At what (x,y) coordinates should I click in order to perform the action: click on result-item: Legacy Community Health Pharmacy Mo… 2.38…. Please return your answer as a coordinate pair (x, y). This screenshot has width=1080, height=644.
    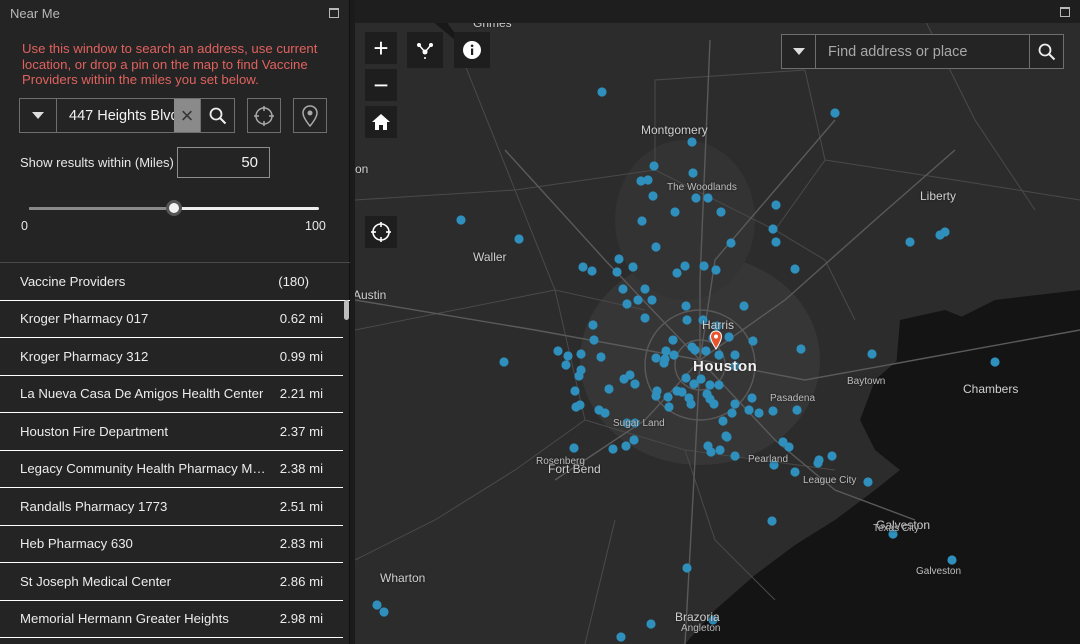
    Looking at the image, I should click on (171, 469).